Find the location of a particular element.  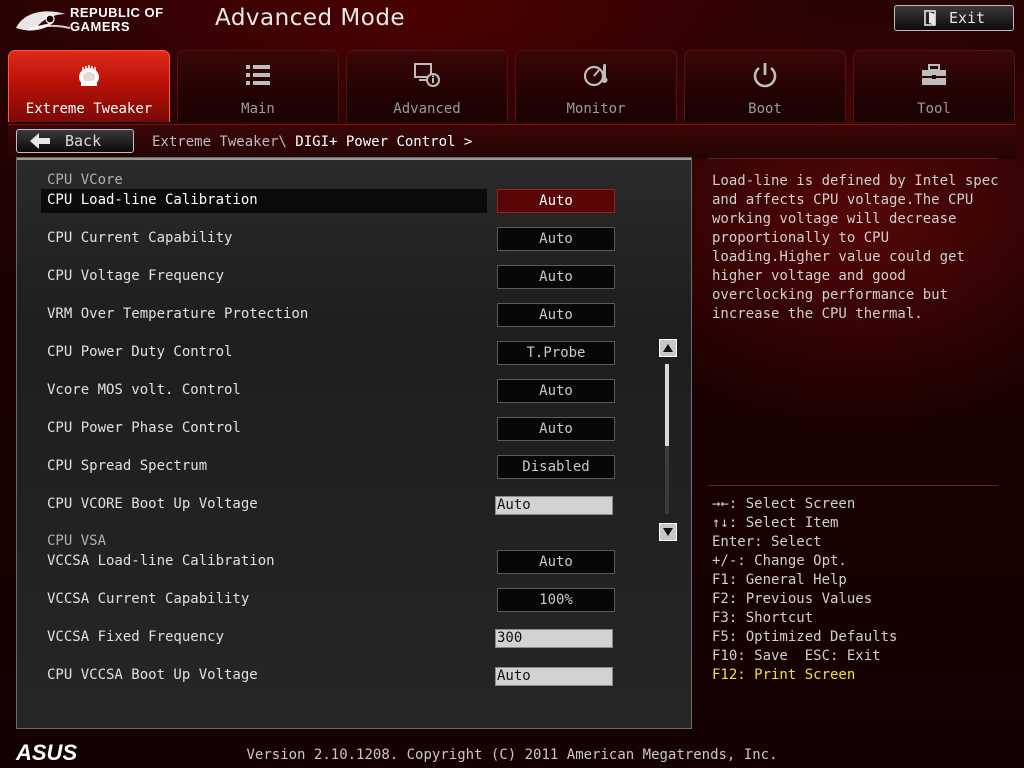

back-button: Back is located at coordinates (75, 141).